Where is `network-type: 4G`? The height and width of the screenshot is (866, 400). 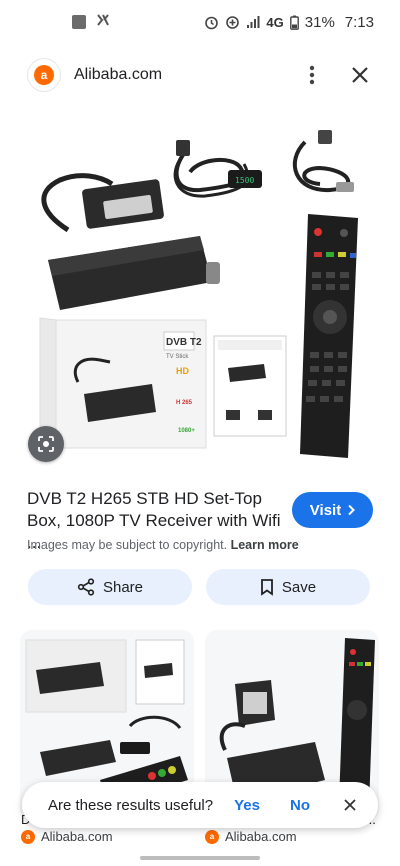
network-type: 4G is located at coordinates (275, 22).